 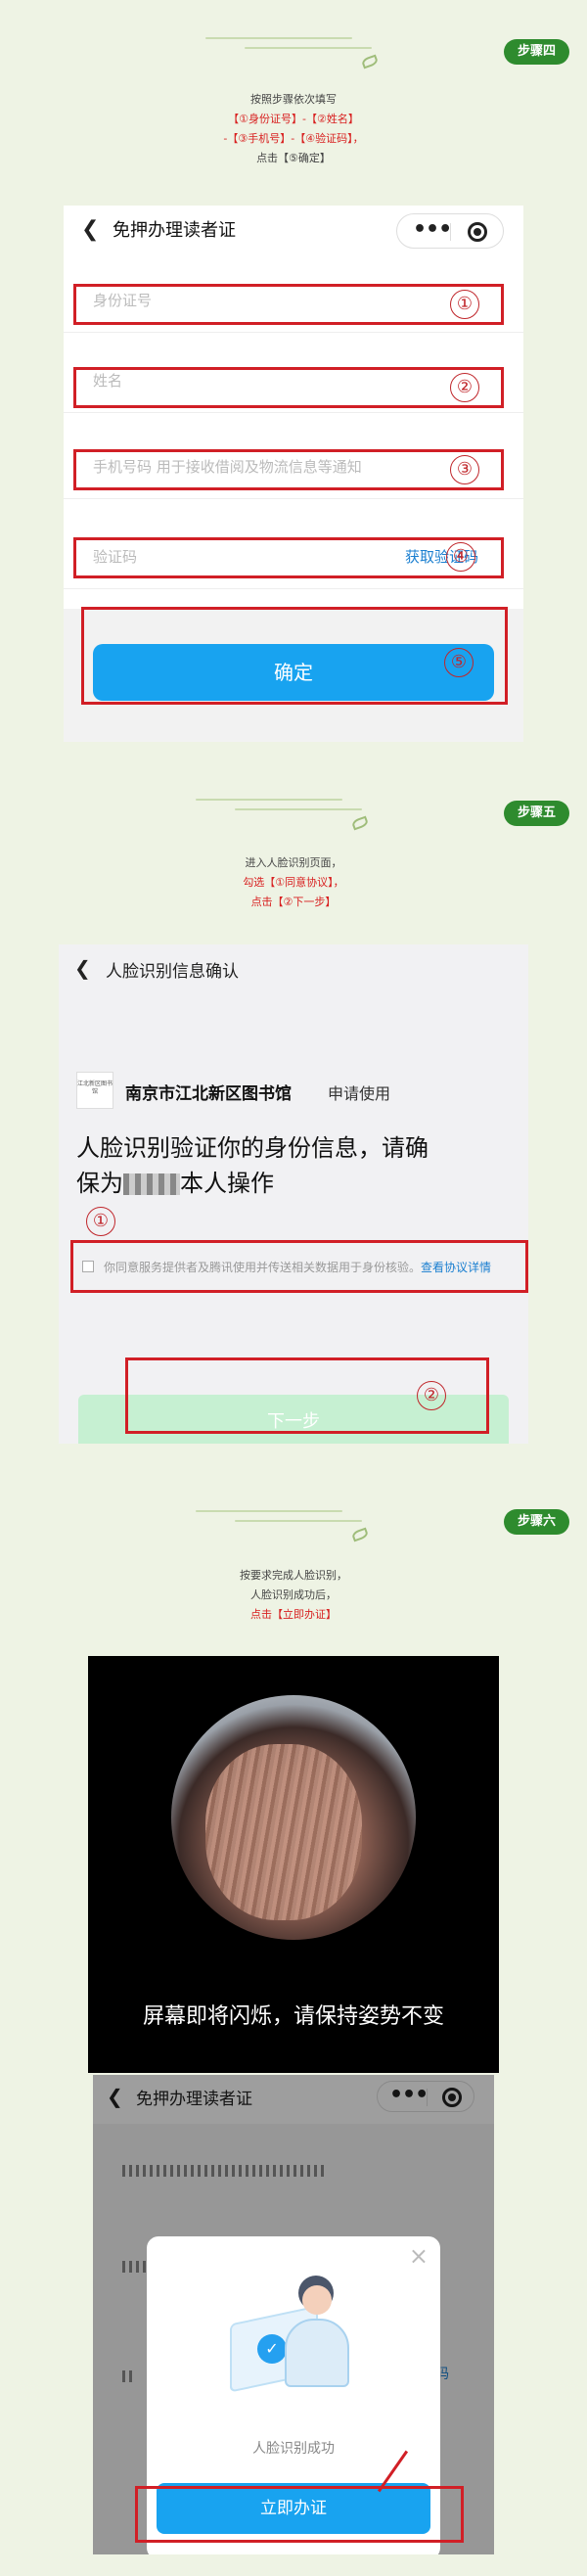 I want to click on page-title: 人脸识别信息确认, so click(x=172, y=972).